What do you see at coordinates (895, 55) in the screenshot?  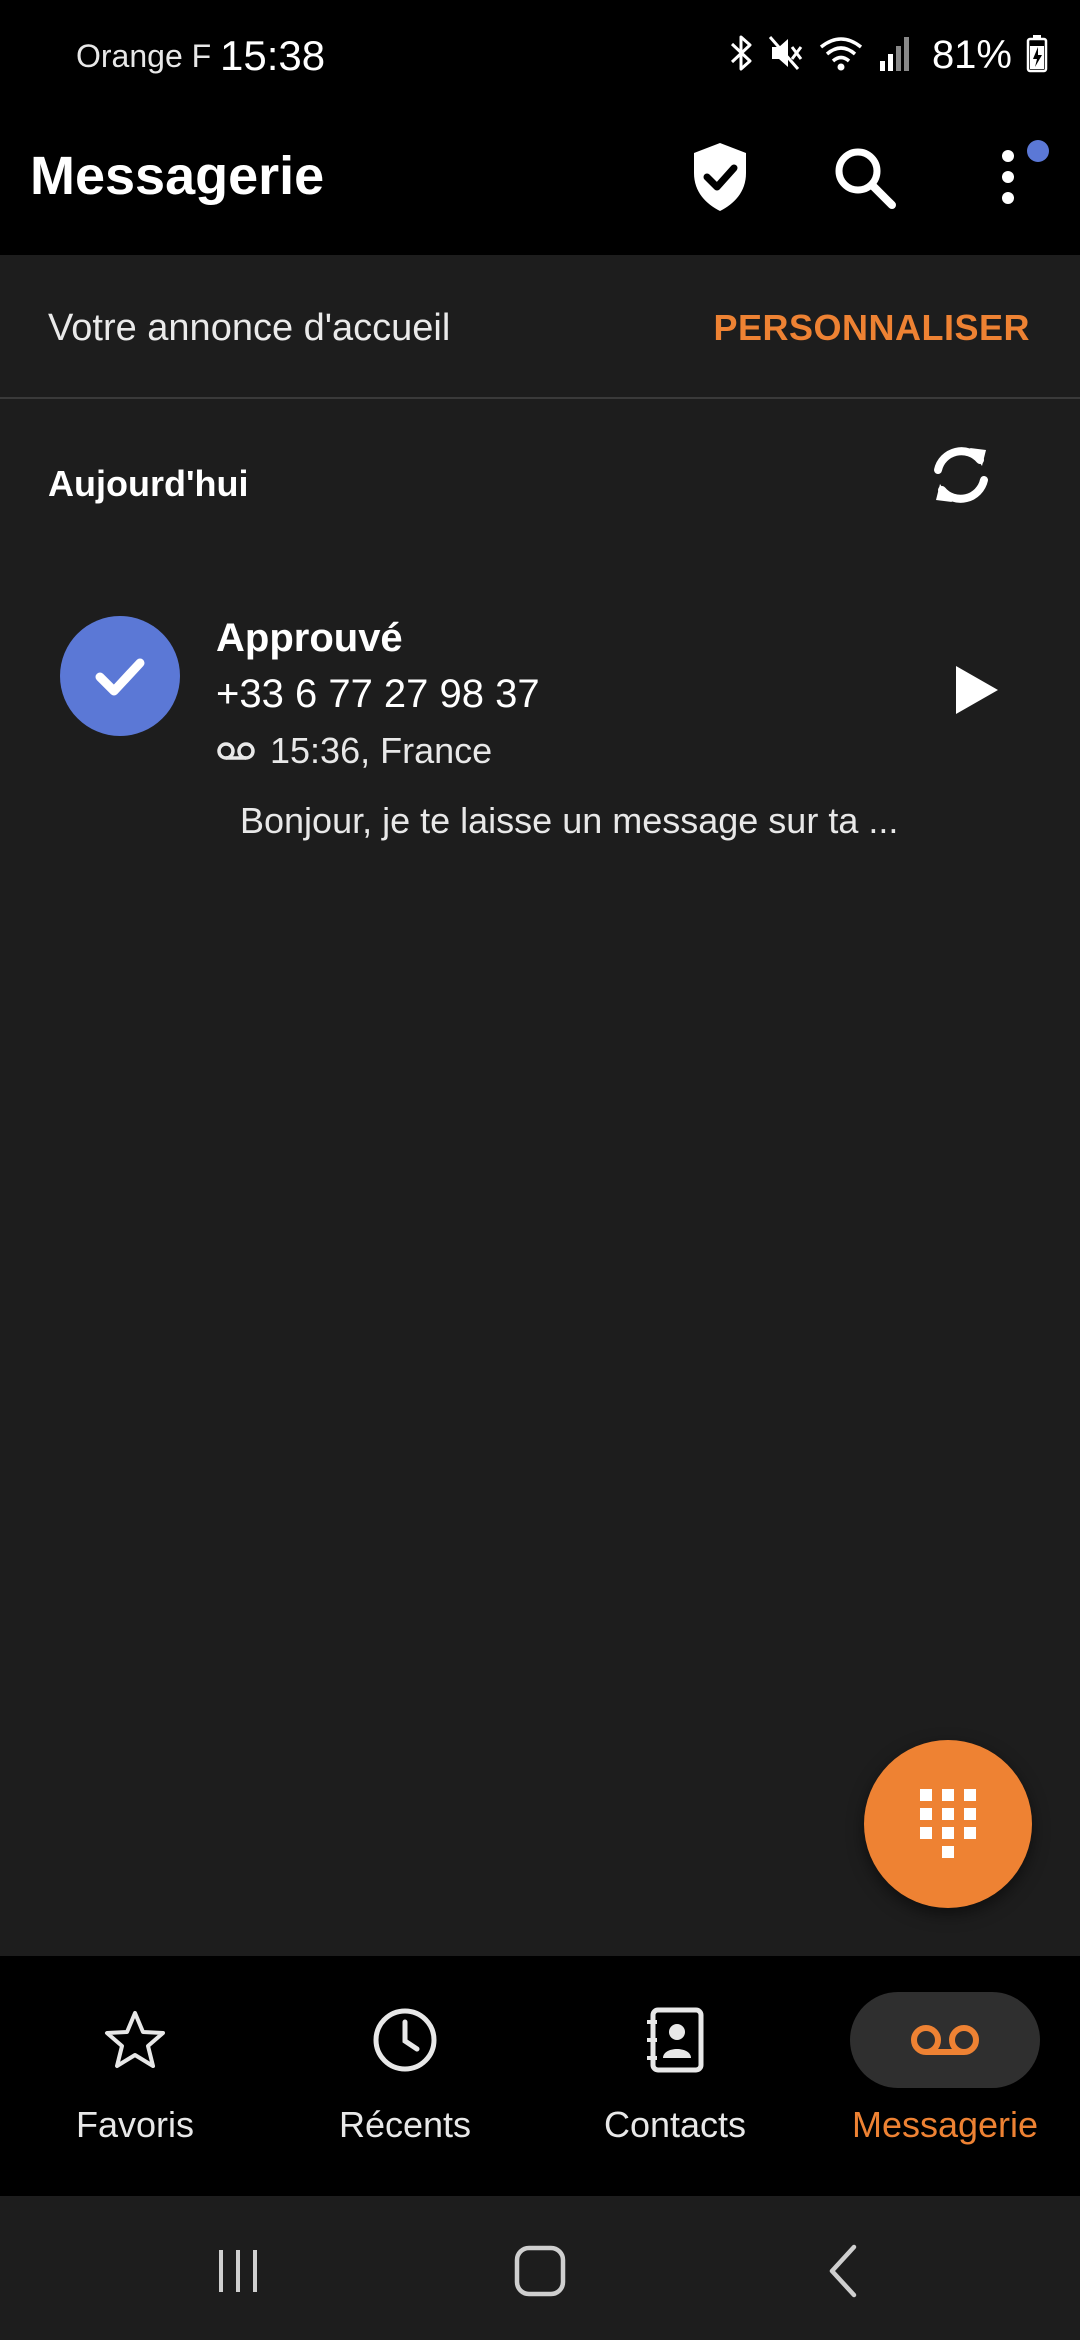 I see `signal-icon` at bounding box center [895, 55].